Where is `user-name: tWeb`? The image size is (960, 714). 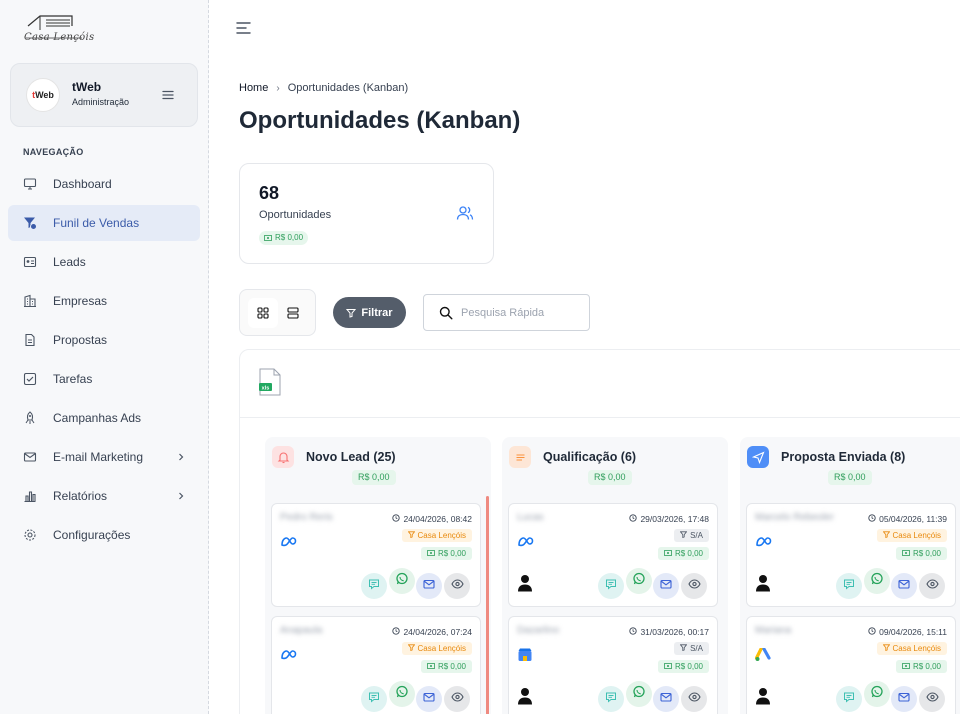
user-name: tWeb is located at coordinates (87, 87).